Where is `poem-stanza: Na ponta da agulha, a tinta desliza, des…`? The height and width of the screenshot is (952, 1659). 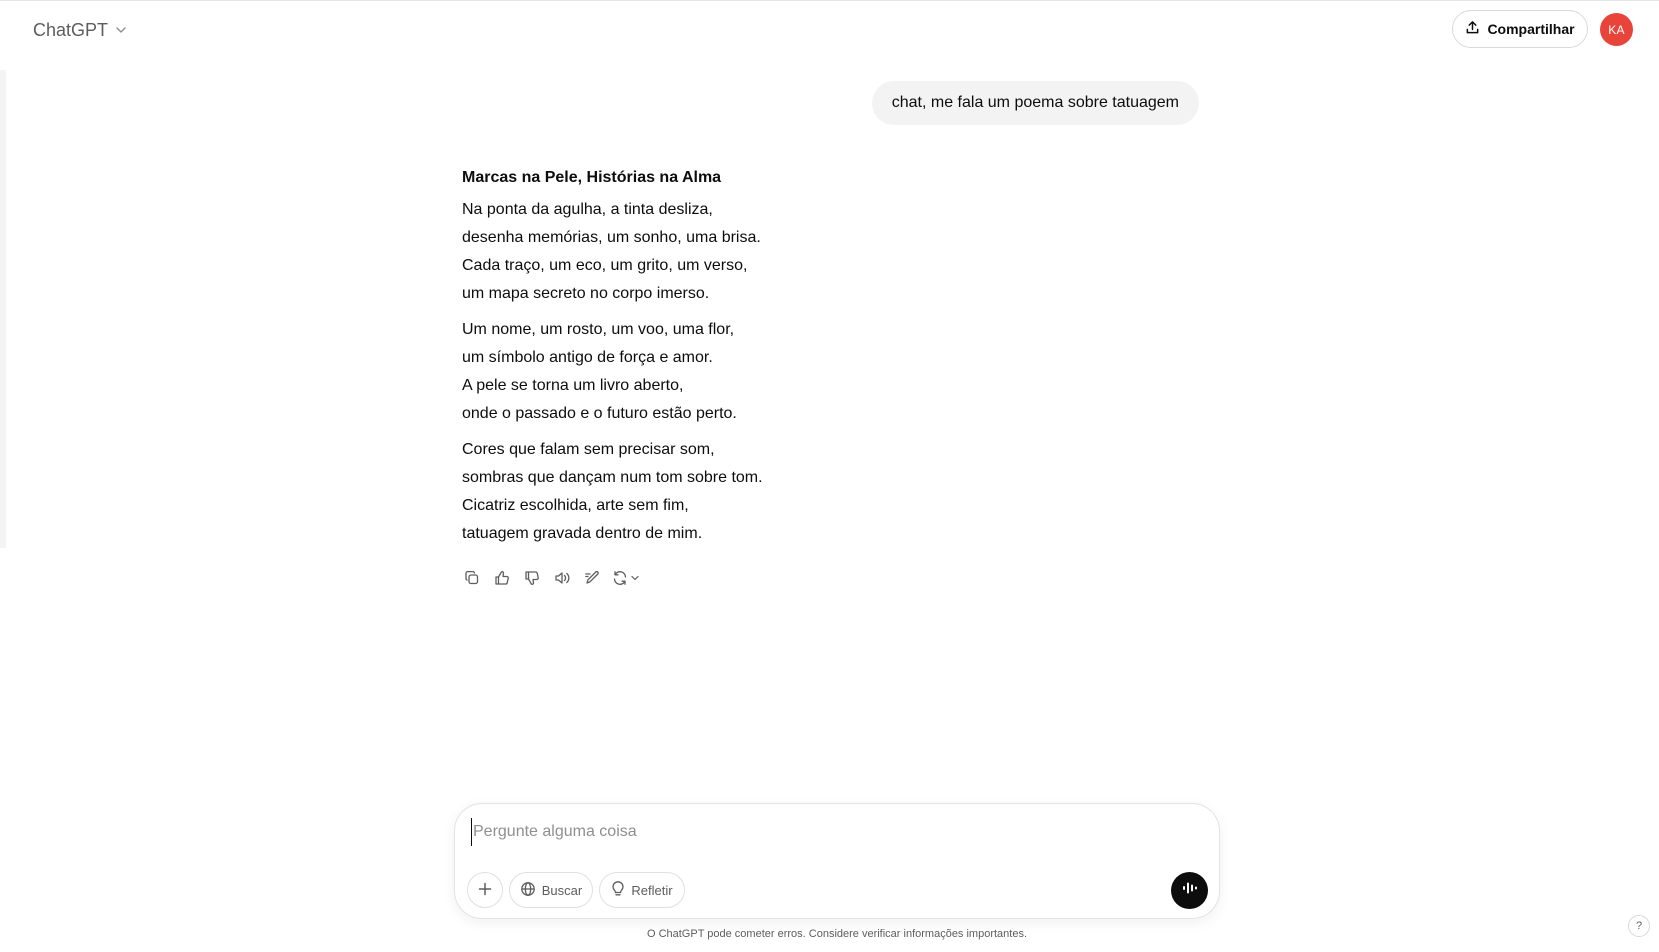
poem-stanza: Na ponta da agulha, a tinta desliza, des… is located at coordinates (832, 252).